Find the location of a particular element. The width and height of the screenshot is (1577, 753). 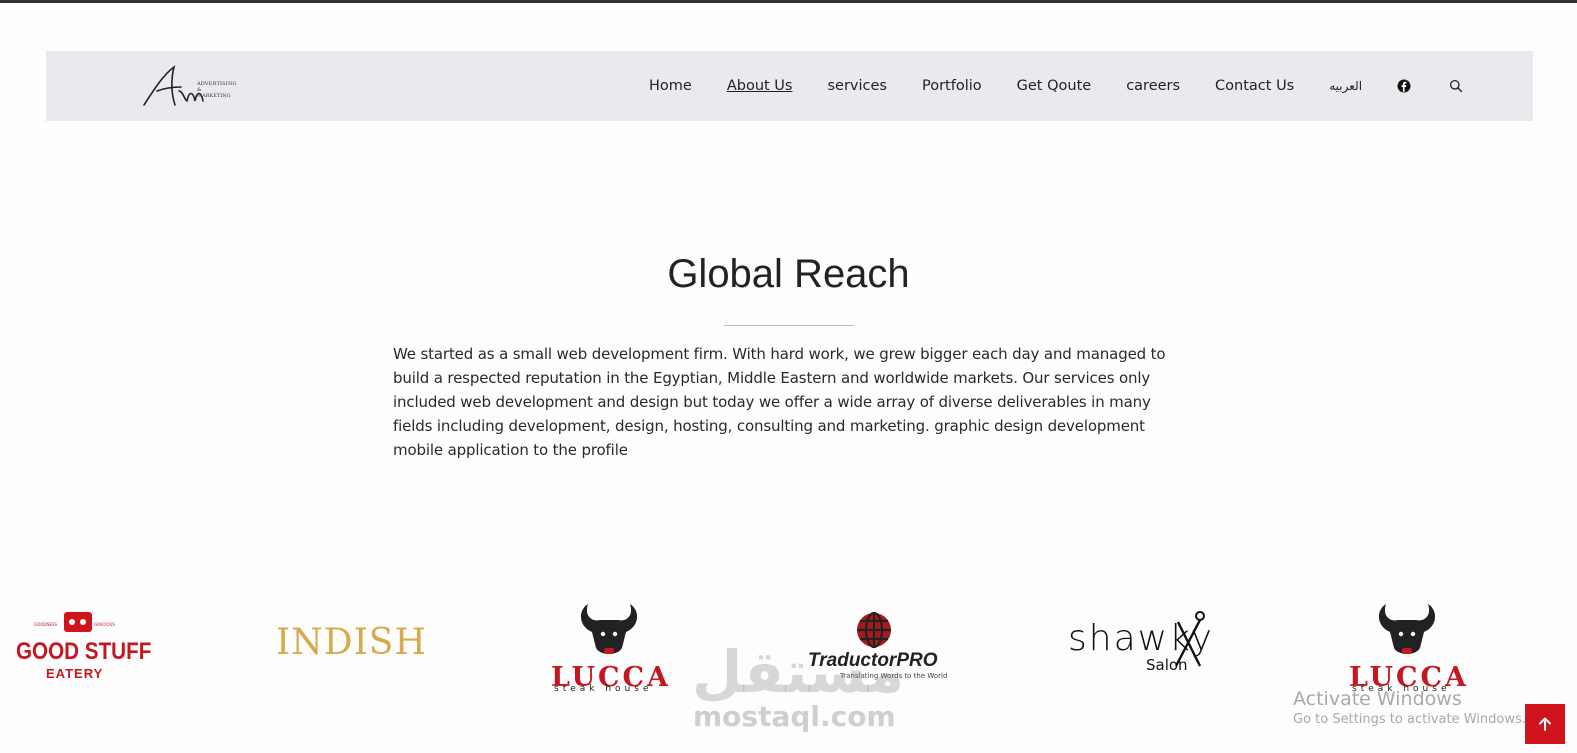

arrow-up-icon is located at coordinates (1545, 724).